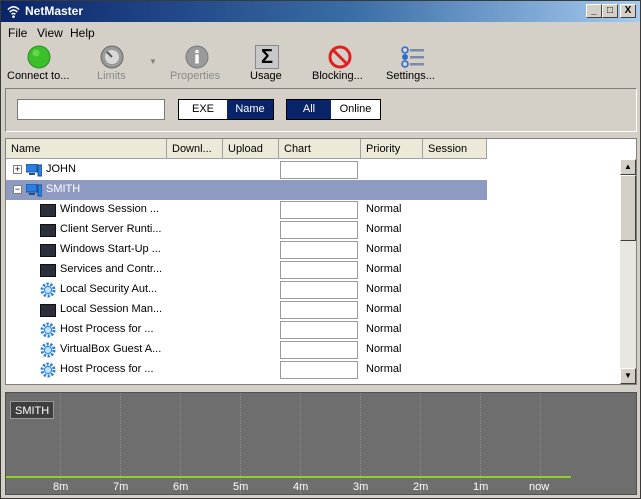 This screenshot has width=641, height=499. What do you see at coordinates (288, 477) in the screenshot?
I see `traffic-line` at bounding box center [288, 477].